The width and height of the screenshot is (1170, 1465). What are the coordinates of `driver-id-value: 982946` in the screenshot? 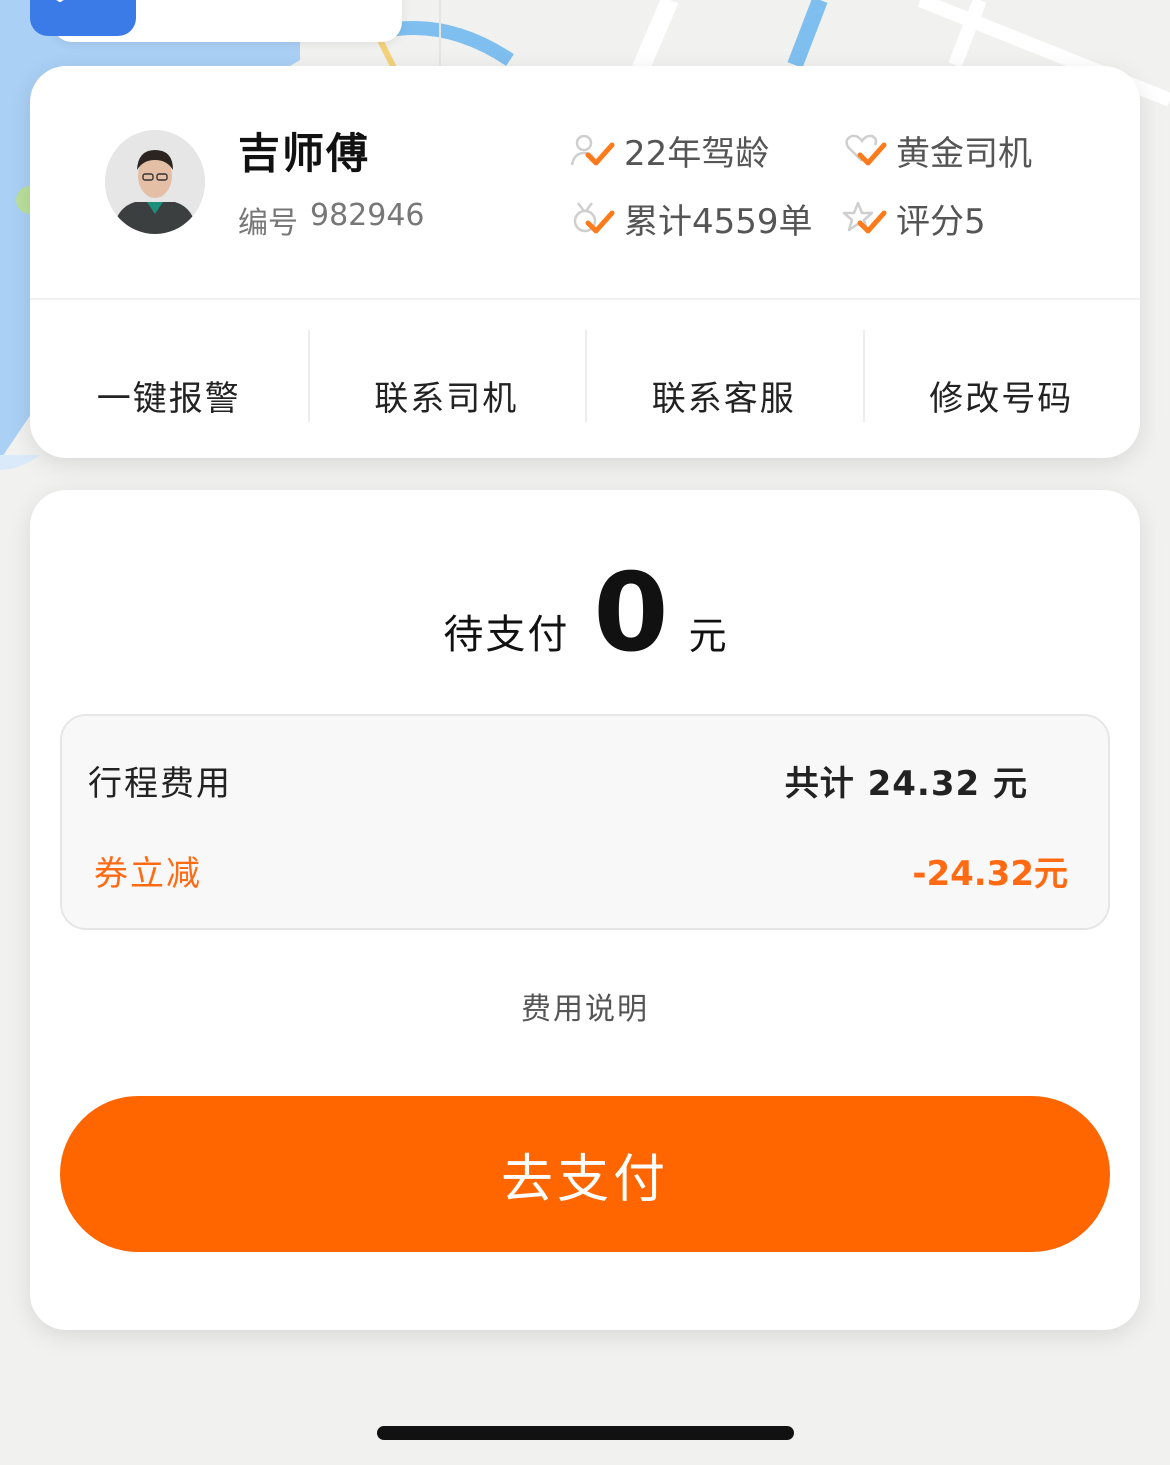 It's located at (367, 215).